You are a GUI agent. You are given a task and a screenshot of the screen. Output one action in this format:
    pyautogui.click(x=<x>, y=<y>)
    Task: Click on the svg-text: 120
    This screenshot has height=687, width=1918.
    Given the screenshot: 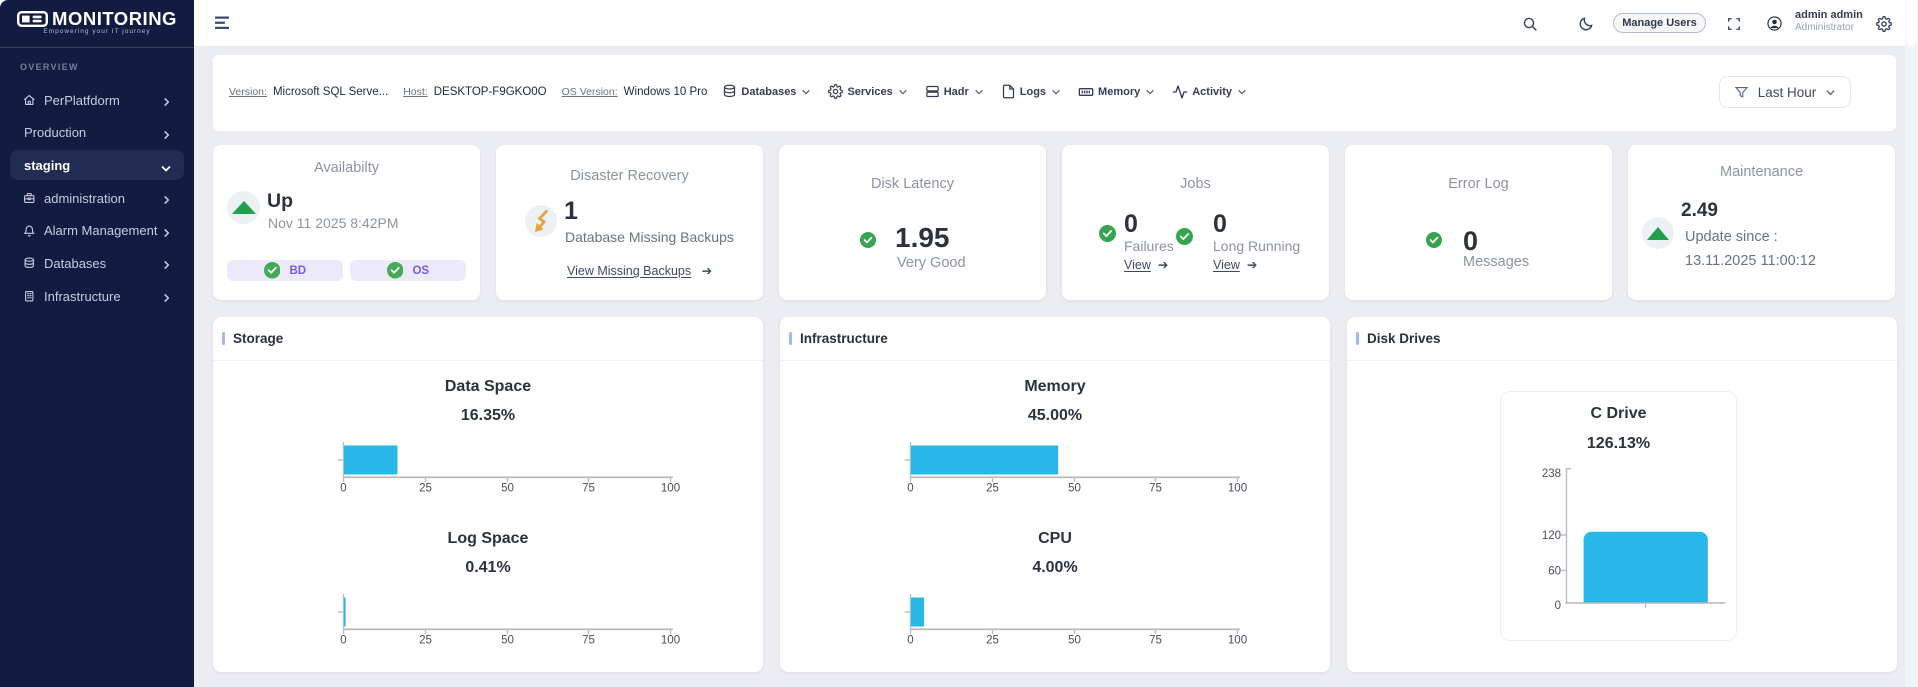 What is the action you would take?
    pyautogui.click(x=1551, y=536)
    